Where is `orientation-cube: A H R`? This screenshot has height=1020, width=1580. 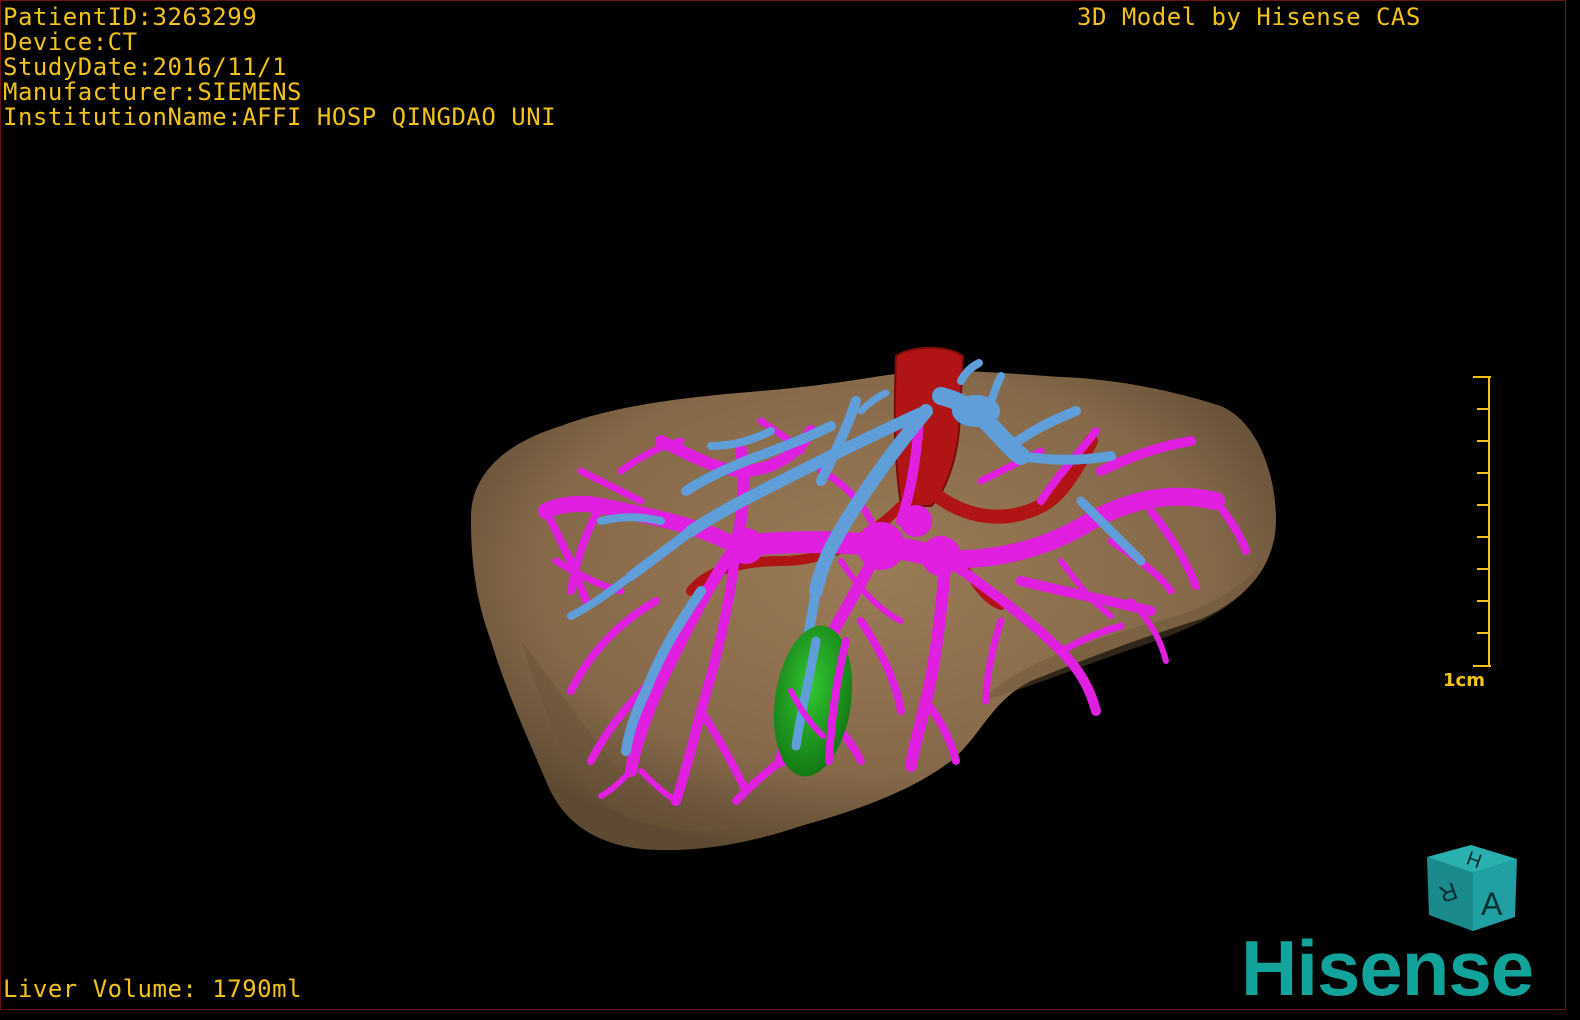
orientation-cube: A H R is located at coordinates (1471, 887).